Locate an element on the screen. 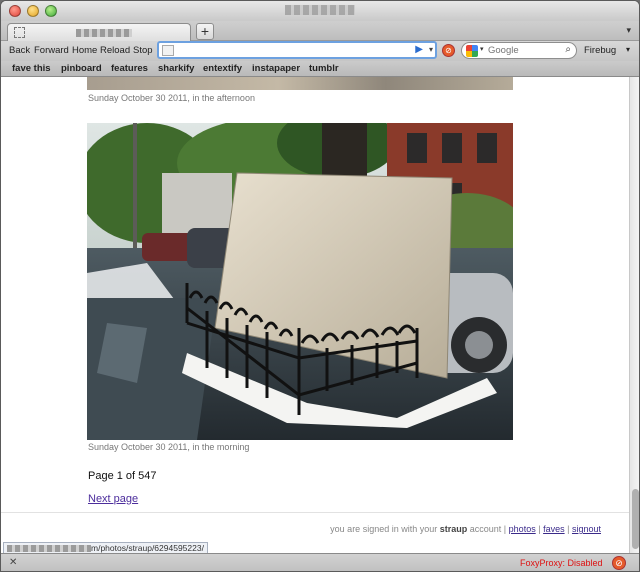 This screenshot has width=640, height=572. scrollbar-thumb is located at coordinates (635, 519).